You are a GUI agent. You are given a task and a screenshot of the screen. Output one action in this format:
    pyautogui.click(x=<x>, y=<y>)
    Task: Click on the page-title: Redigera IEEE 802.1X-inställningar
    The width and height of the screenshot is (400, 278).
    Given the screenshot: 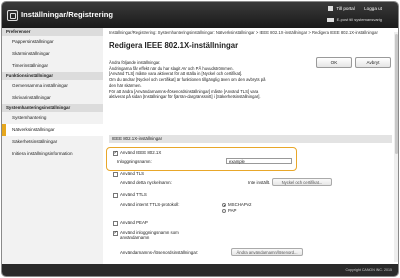 What is the action you would take?
    pyautogui.click(x=174, y=45)
    